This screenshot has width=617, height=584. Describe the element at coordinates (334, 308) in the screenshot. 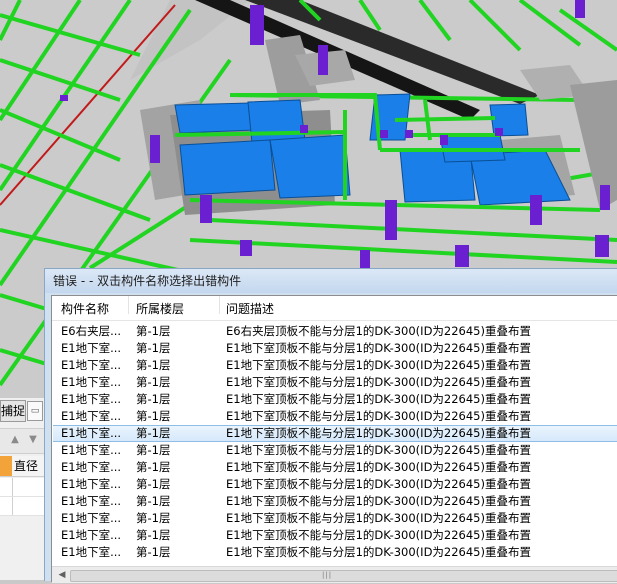

I see `error-list-header: 构件名称 所属楼层 问题描述` at that location.